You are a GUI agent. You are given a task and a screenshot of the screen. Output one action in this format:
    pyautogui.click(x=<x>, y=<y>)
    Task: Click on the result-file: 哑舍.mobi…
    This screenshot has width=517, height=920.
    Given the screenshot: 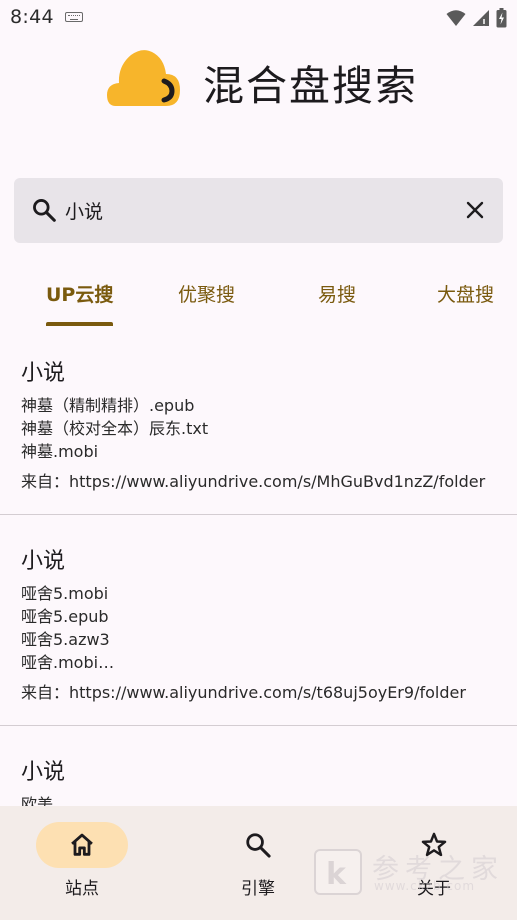 What is the action you would take?
    pyautogui.click(x=68, y=662)
    